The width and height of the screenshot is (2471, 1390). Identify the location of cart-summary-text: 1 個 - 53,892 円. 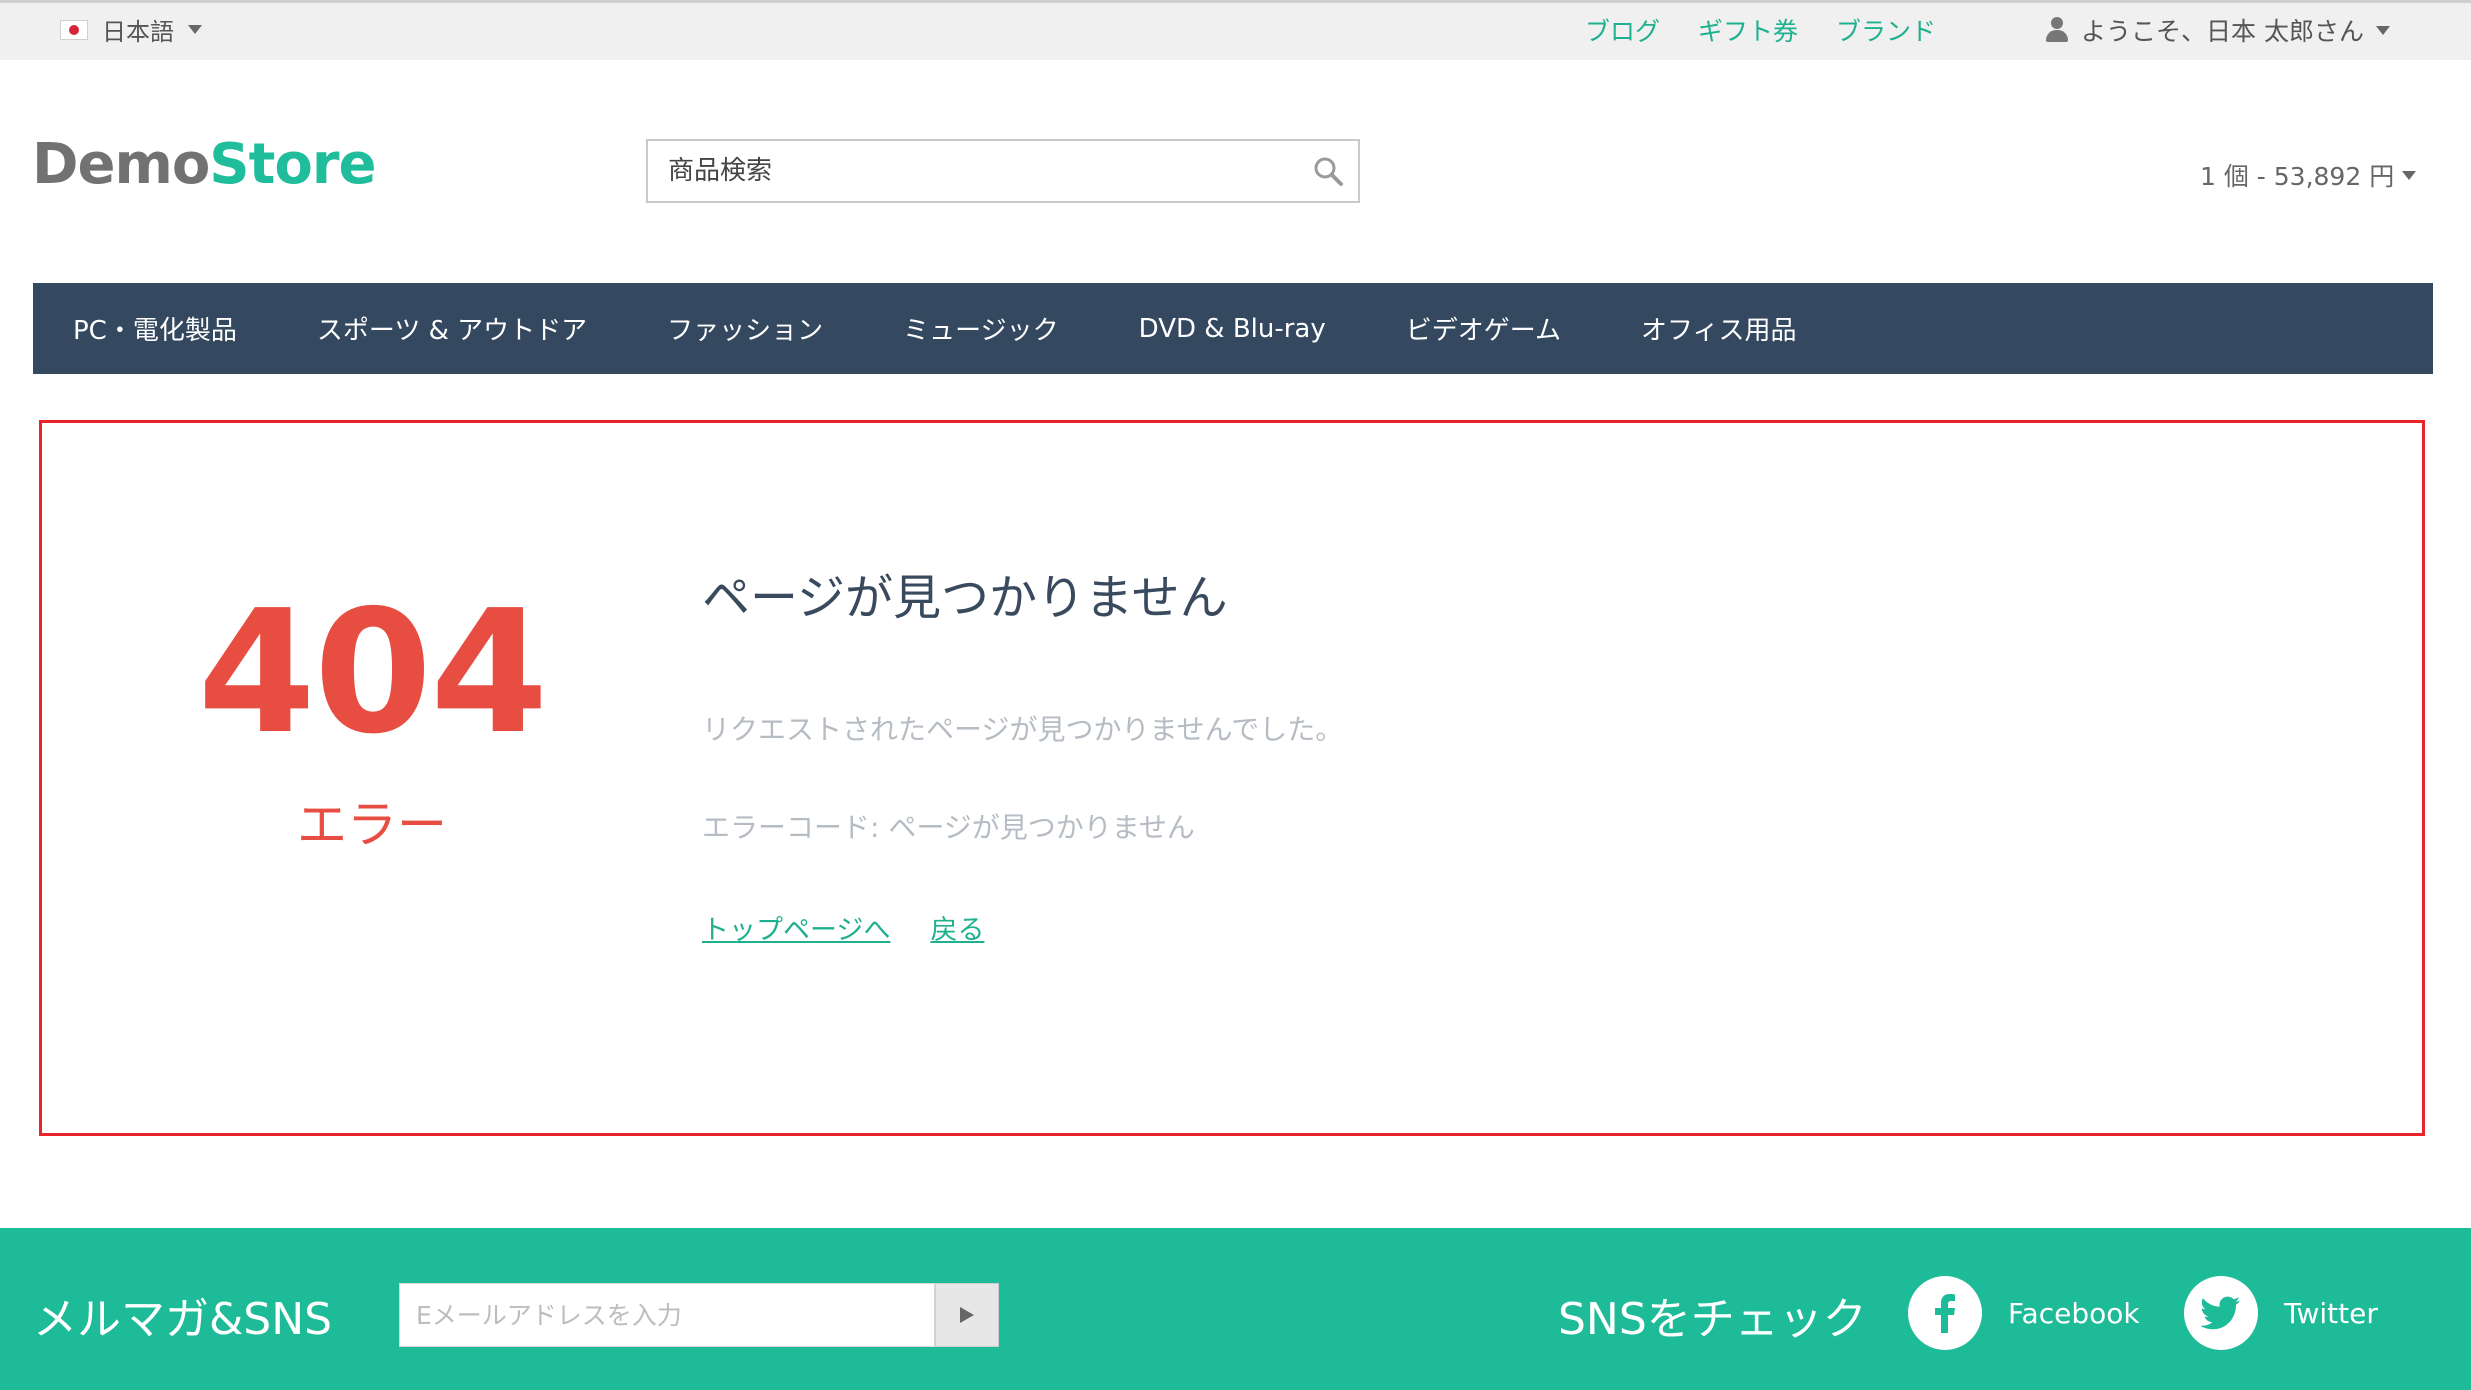
(2297, 176).